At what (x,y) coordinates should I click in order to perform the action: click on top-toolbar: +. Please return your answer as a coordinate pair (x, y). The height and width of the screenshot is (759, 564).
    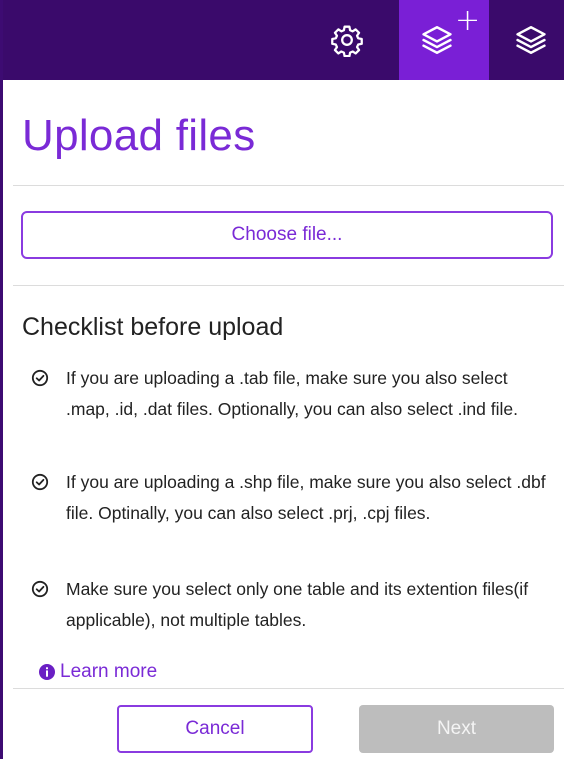
    Looking at the image, I should click on (283, 40).